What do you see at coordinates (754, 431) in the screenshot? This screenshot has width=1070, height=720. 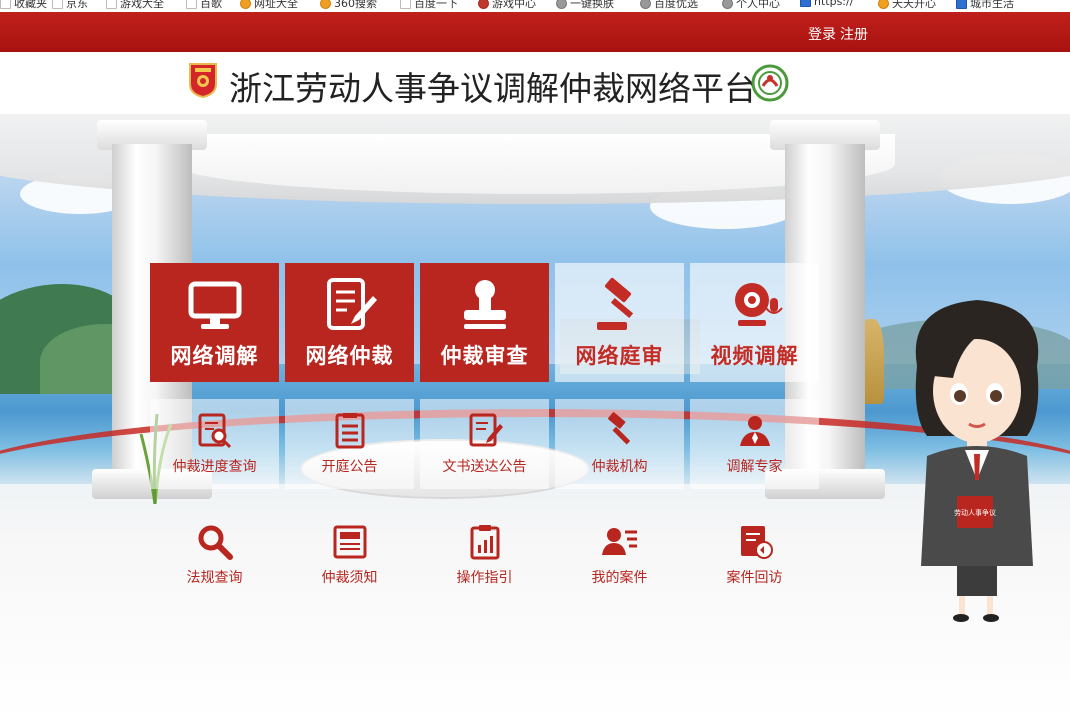 I see `expert-icon` at bounding box center [754, 431].